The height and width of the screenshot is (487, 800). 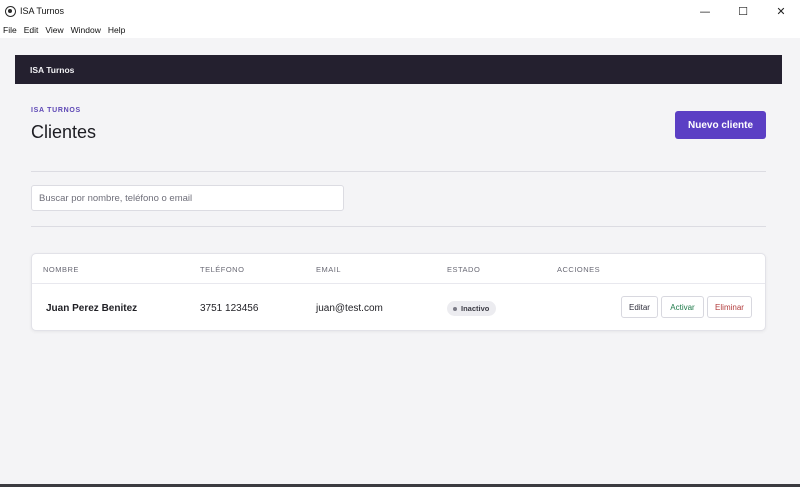 What do you see at coordinates (475, 308) in the screenshot?
I see `status-label: Inactivo` at bounding box center [475, 308].